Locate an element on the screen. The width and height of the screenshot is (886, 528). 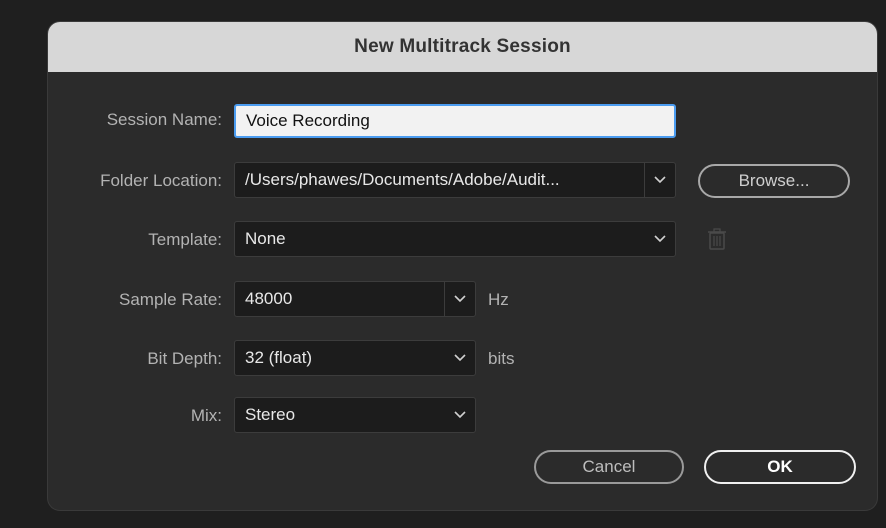
template-value: None is located at coordinates (265, 238).